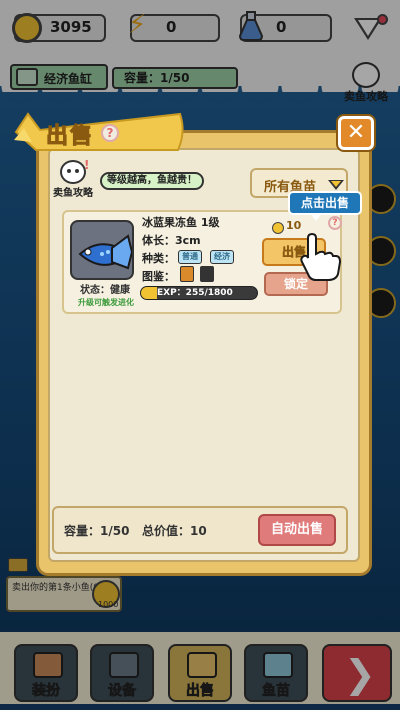  What do you see at coordinates (294, 225) in the screenshot?
I see `fish-price: 10` at bounding box center [294, 225].